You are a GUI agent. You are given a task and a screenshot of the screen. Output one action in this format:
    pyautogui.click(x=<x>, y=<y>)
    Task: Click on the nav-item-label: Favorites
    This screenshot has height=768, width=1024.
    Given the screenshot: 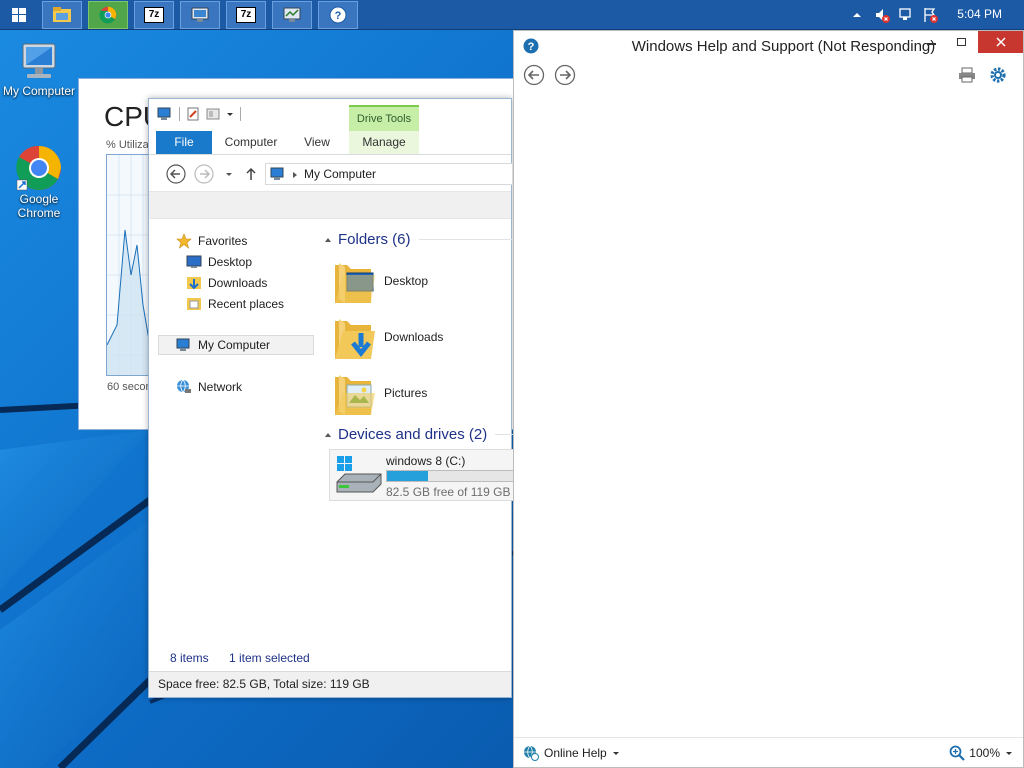 What is the action you would take?
    pyautogui.click(x=223, y=241)
    